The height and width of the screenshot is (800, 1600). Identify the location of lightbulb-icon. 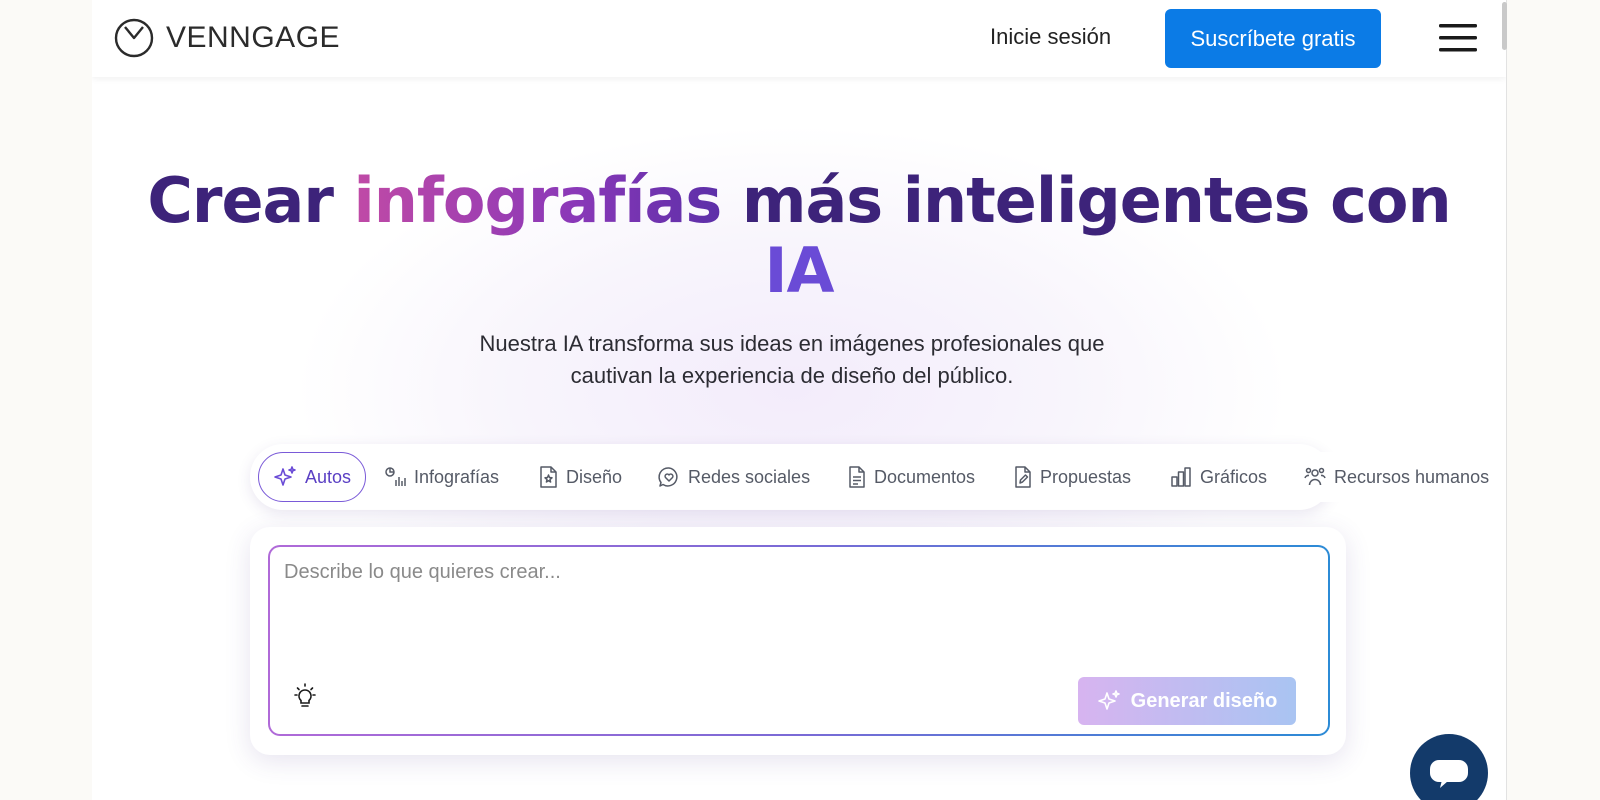
(305, 699).